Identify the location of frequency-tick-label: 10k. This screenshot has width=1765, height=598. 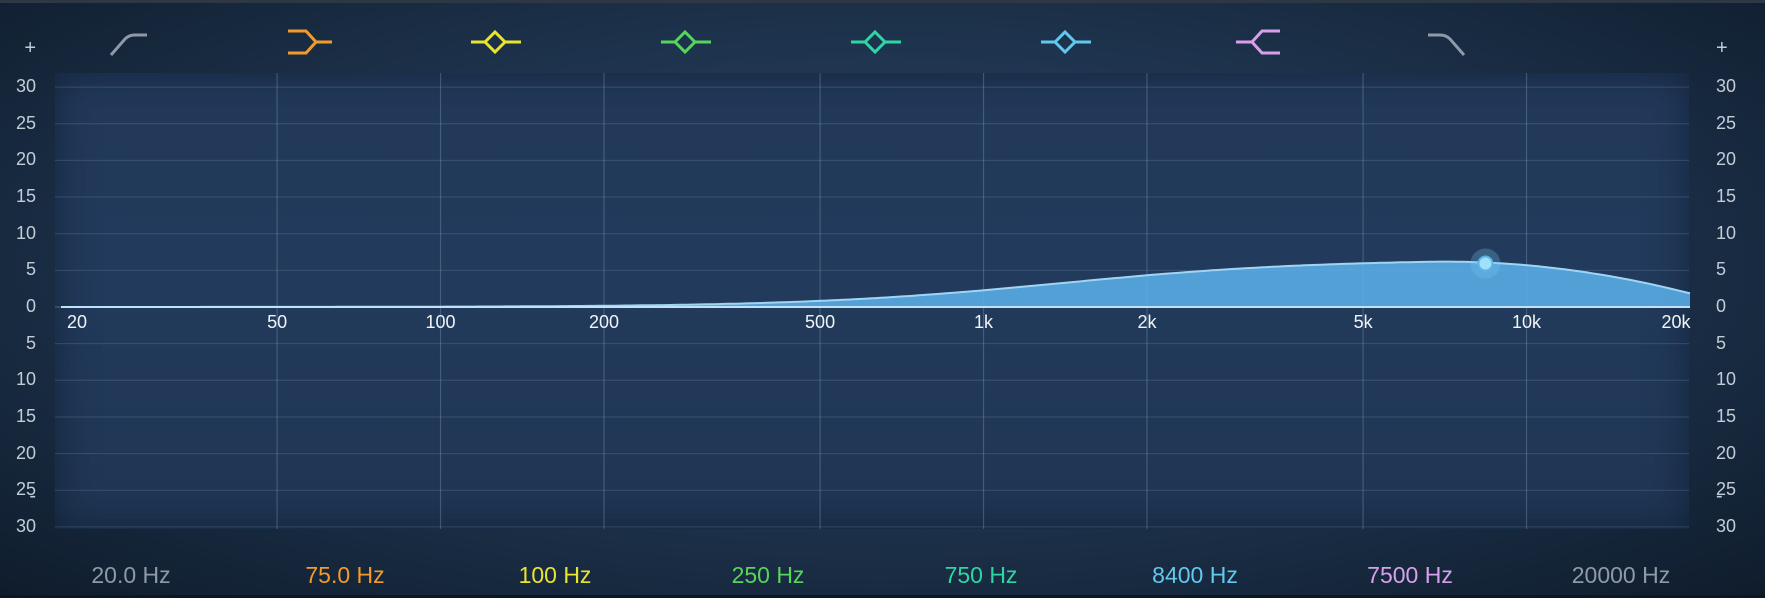
(1527, 322).